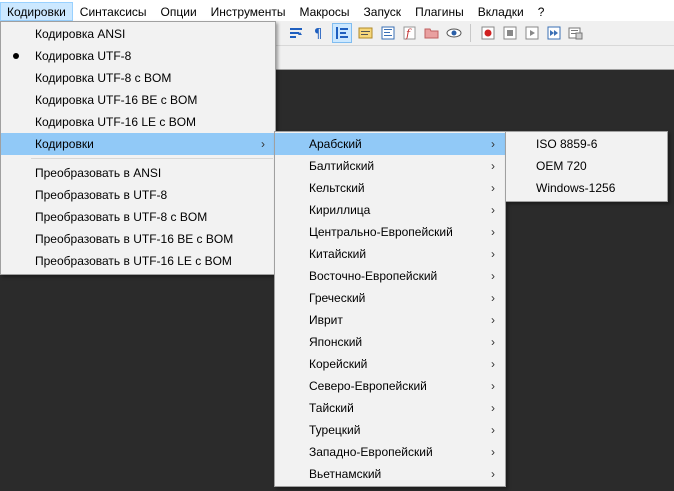 The image size is (674, 491). Describe the element at coordinates (296, 33) in the screenshot. I see `word-wrap-icon` at that location.